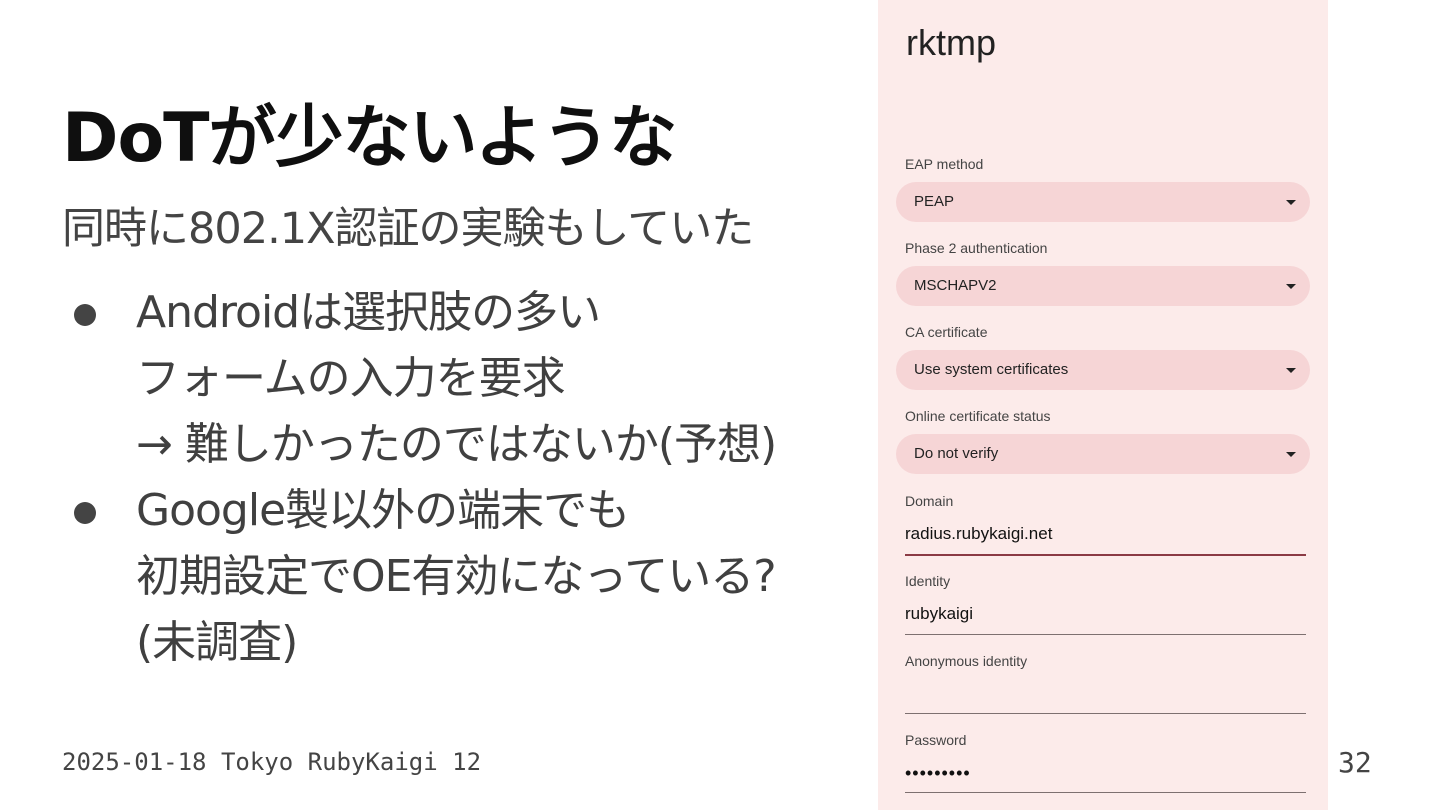 This screenshot has height=810, width=1440. I want to click on phase2-auth-value: MSCHAPV2, so click(955, 285).